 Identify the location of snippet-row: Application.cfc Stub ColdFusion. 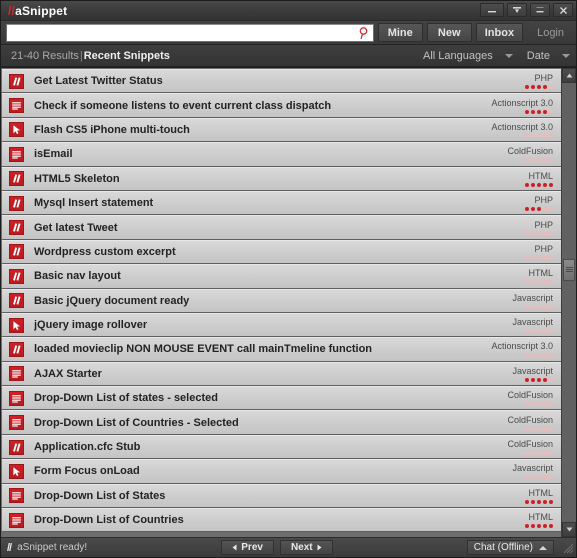
(281, 447).